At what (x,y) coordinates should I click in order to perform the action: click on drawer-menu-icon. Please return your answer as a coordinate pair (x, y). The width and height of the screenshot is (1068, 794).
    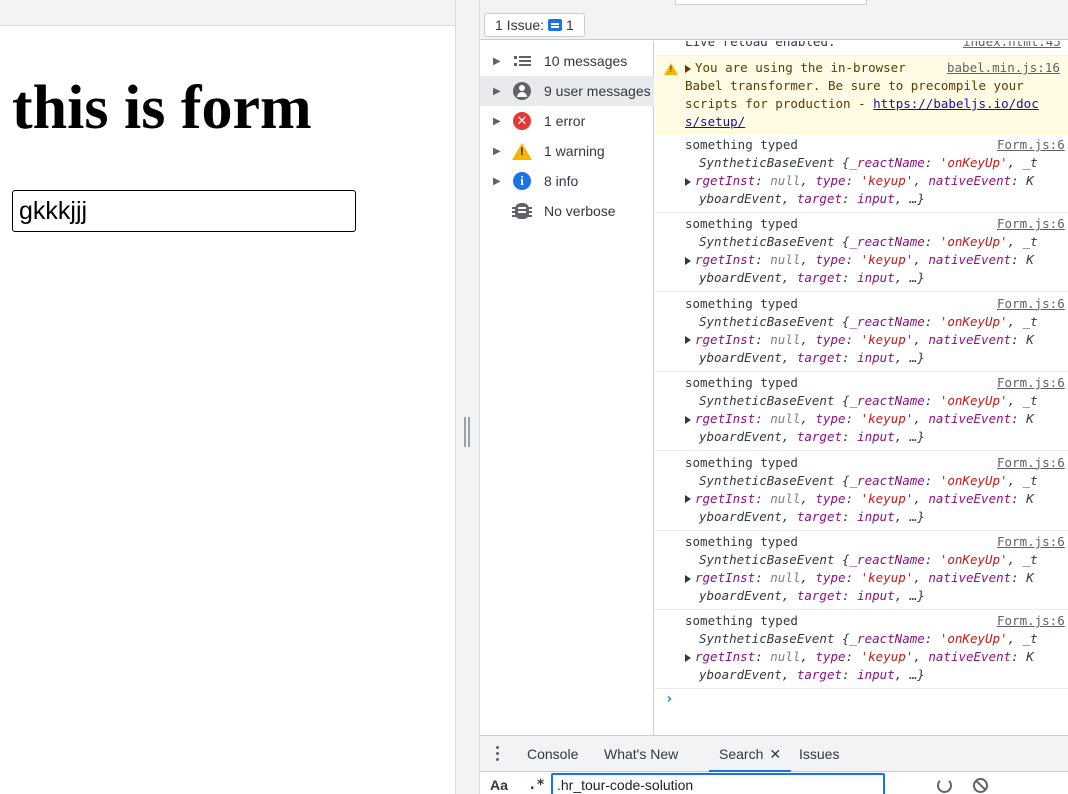
    Looking at the image, I should click on (498, 755).